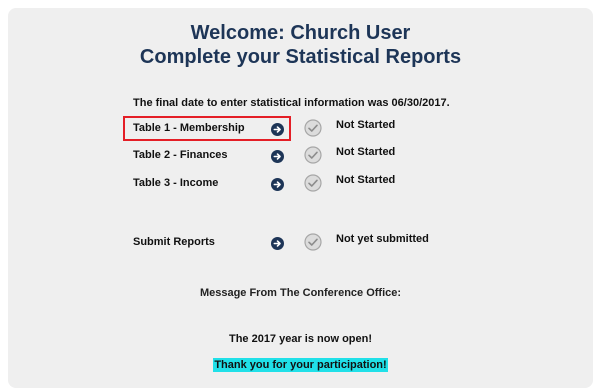 This screenshot has width=593, height=390. What do you see at coordinates (175, 183) in the screenshot?
I see `table-3-income-link: Table 3 - Income` at bounding box center [175, 183].